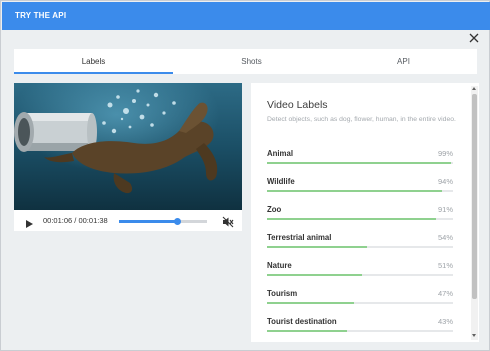  I want to click on label-row: Terrestrial animal 54%, so click(360, 243).